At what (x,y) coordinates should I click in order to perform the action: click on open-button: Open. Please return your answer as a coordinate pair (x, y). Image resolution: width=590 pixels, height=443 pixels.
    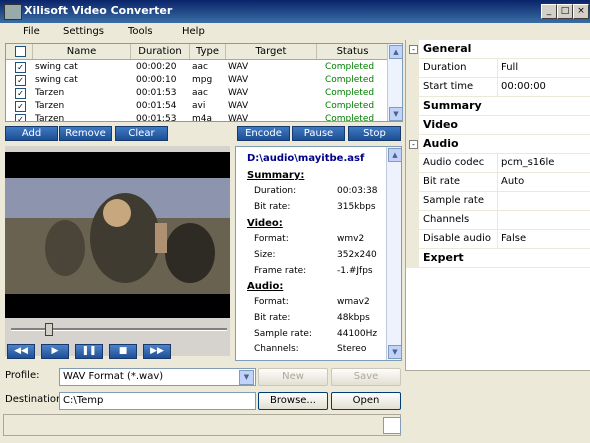
    Looking at the image, I should click on (366, 401).